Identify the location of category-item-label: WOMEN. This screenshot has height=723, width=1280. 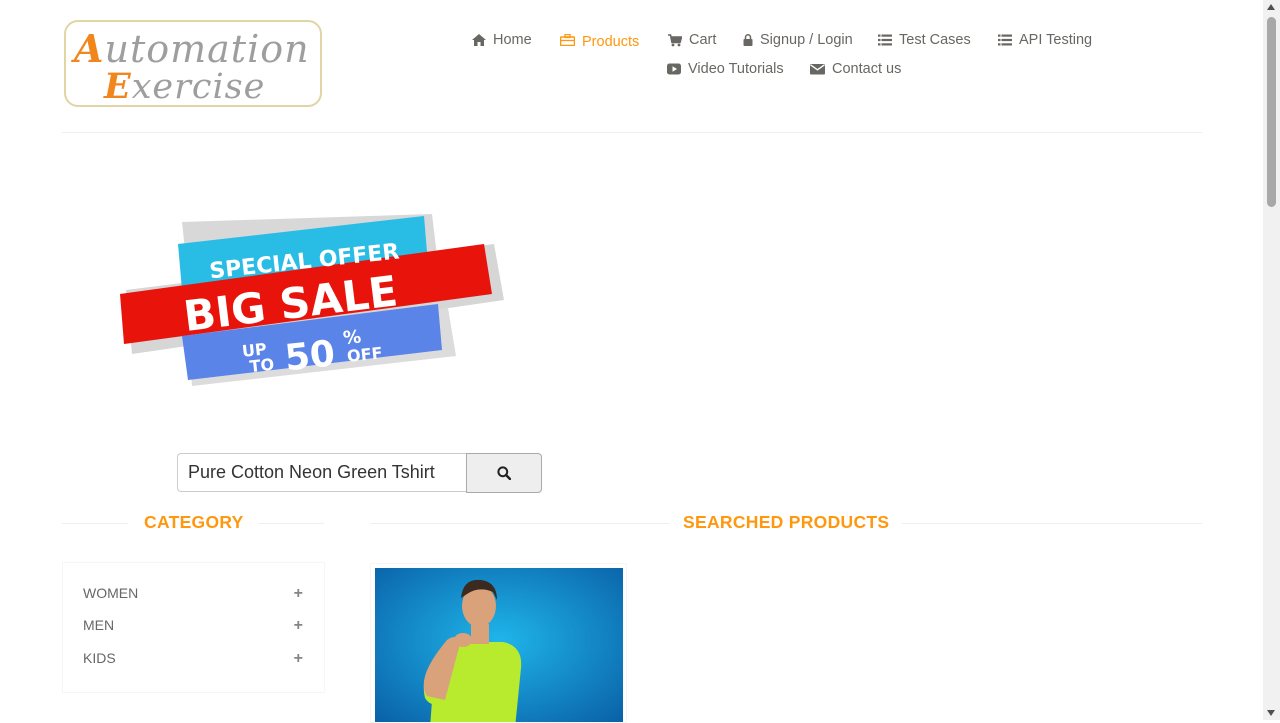
(111, 593).